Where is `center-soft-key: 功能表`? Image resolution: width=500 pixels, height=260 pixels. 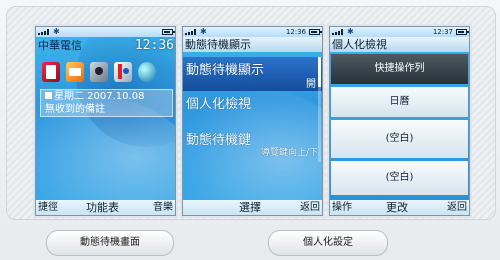
center-soft-key: 功能表 is located at coordinates (102, 207).